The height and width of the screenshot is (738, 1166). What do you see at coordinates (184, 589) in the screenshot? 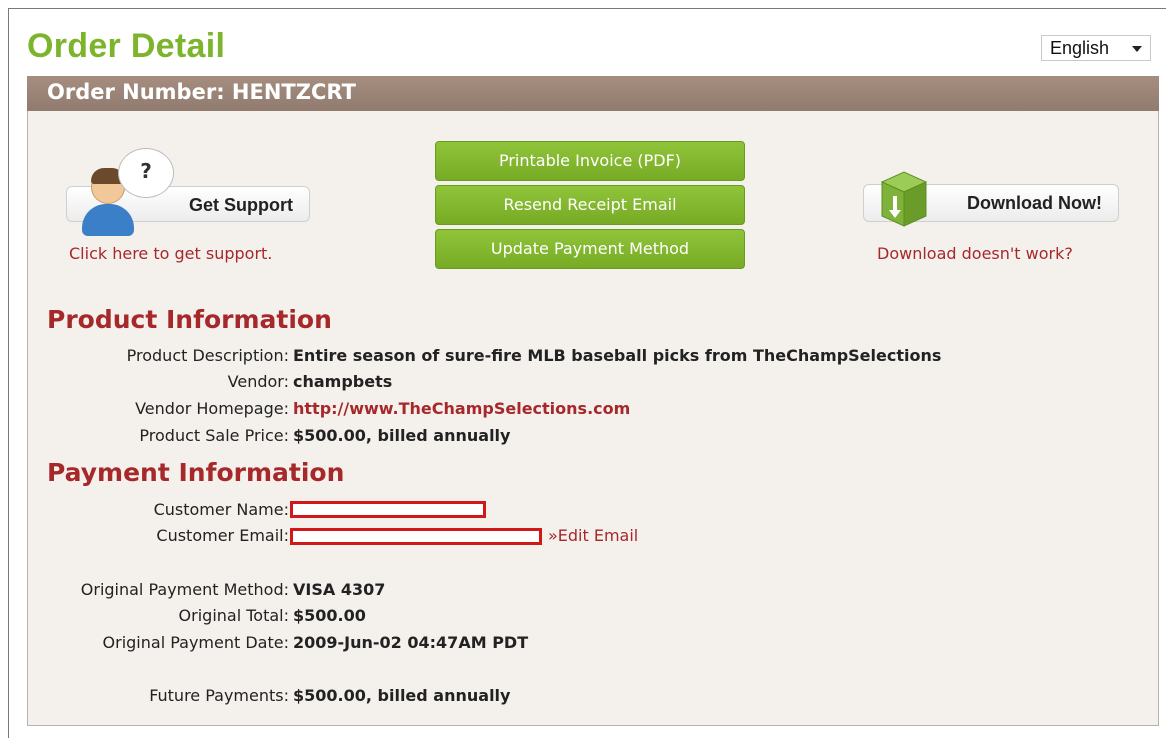
I see `payment-method-label: Original Payment Method:` at bounding box center [184, 589].